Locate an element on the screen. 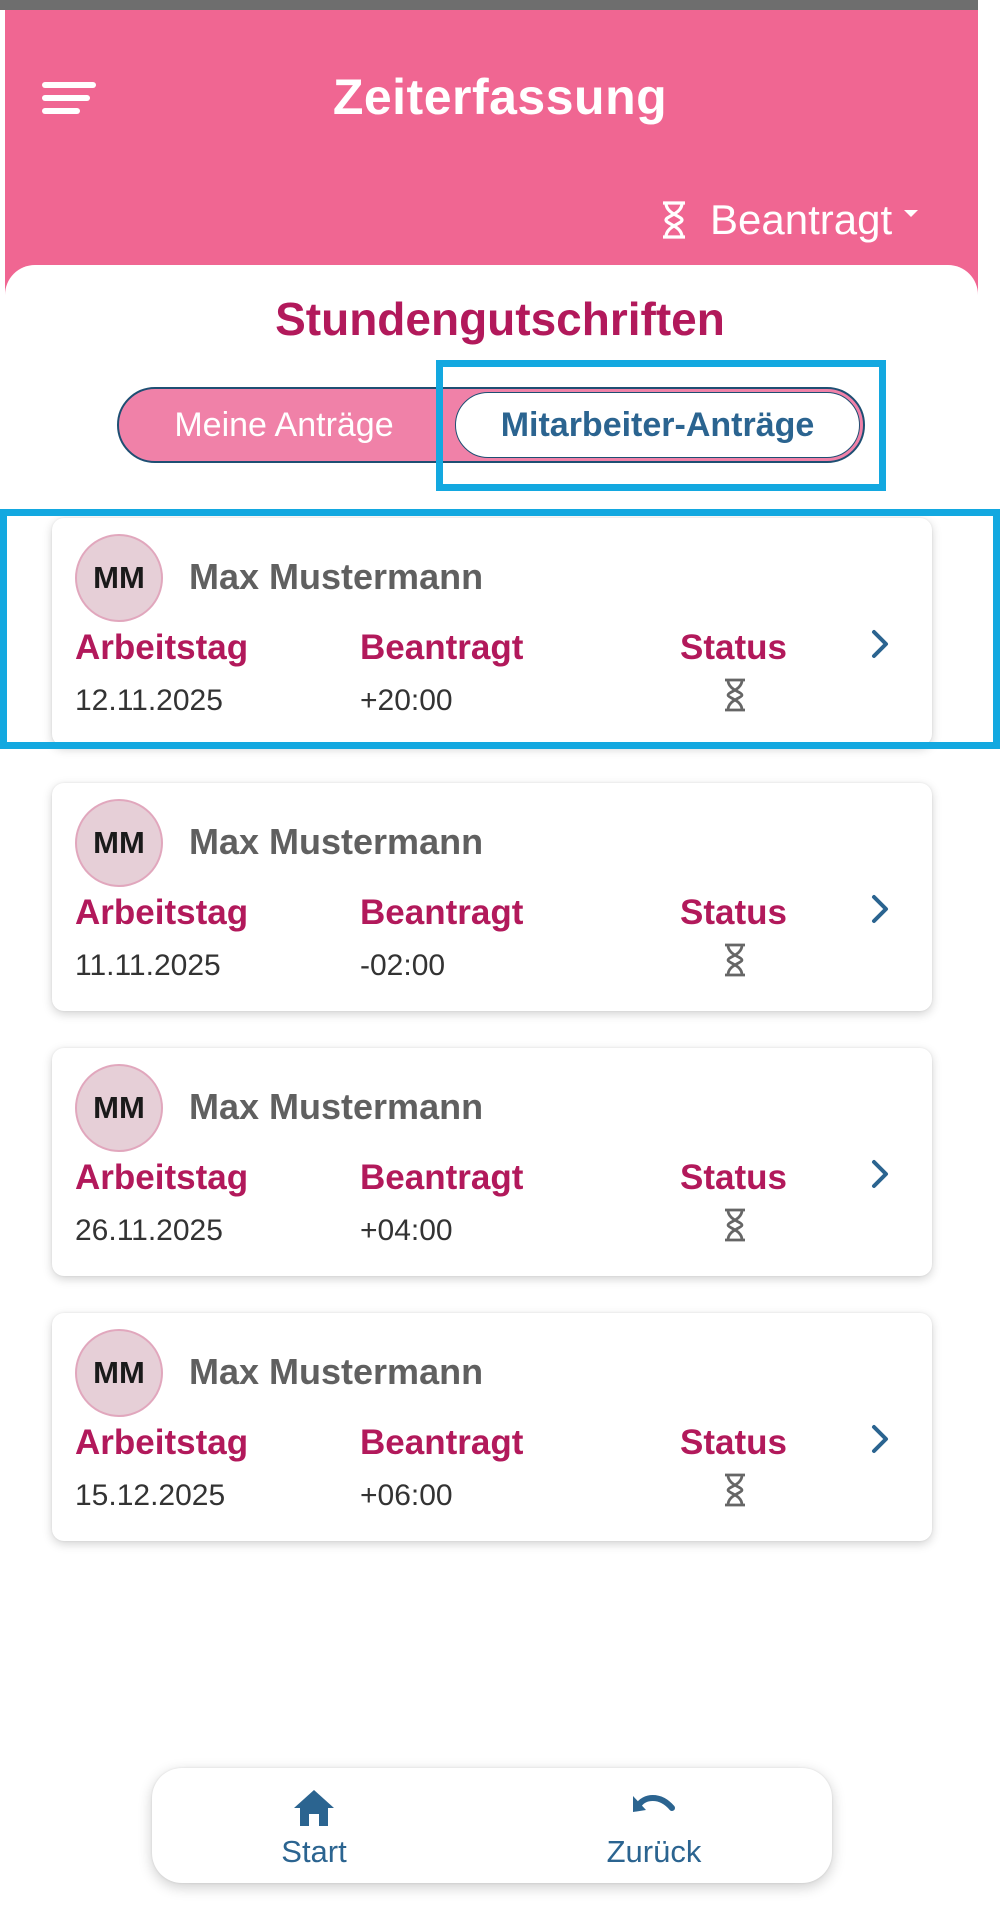 The image size is (1000, 1920). tab-my-requests: Meine Anträge is located at coordinates (284, 425).